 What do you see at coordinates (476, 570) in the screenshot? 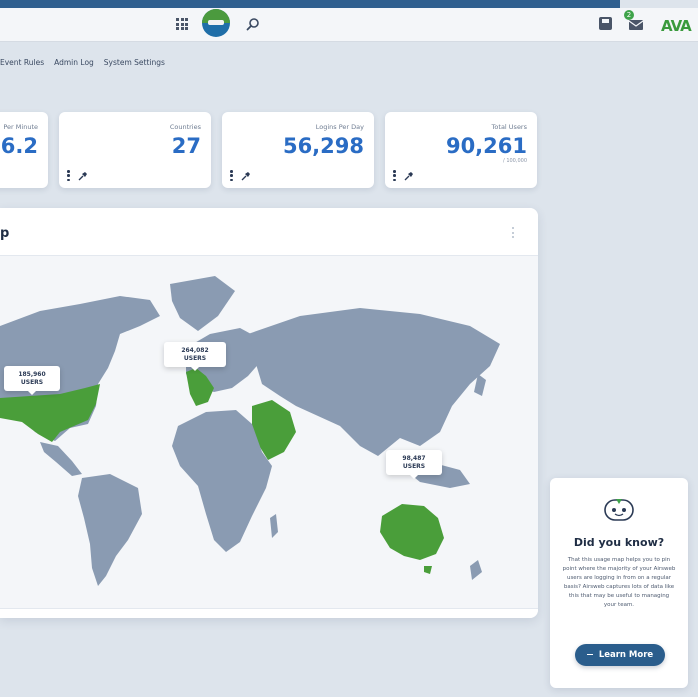
I see `map-region-new-zealand` at bounding box center [476, 570].